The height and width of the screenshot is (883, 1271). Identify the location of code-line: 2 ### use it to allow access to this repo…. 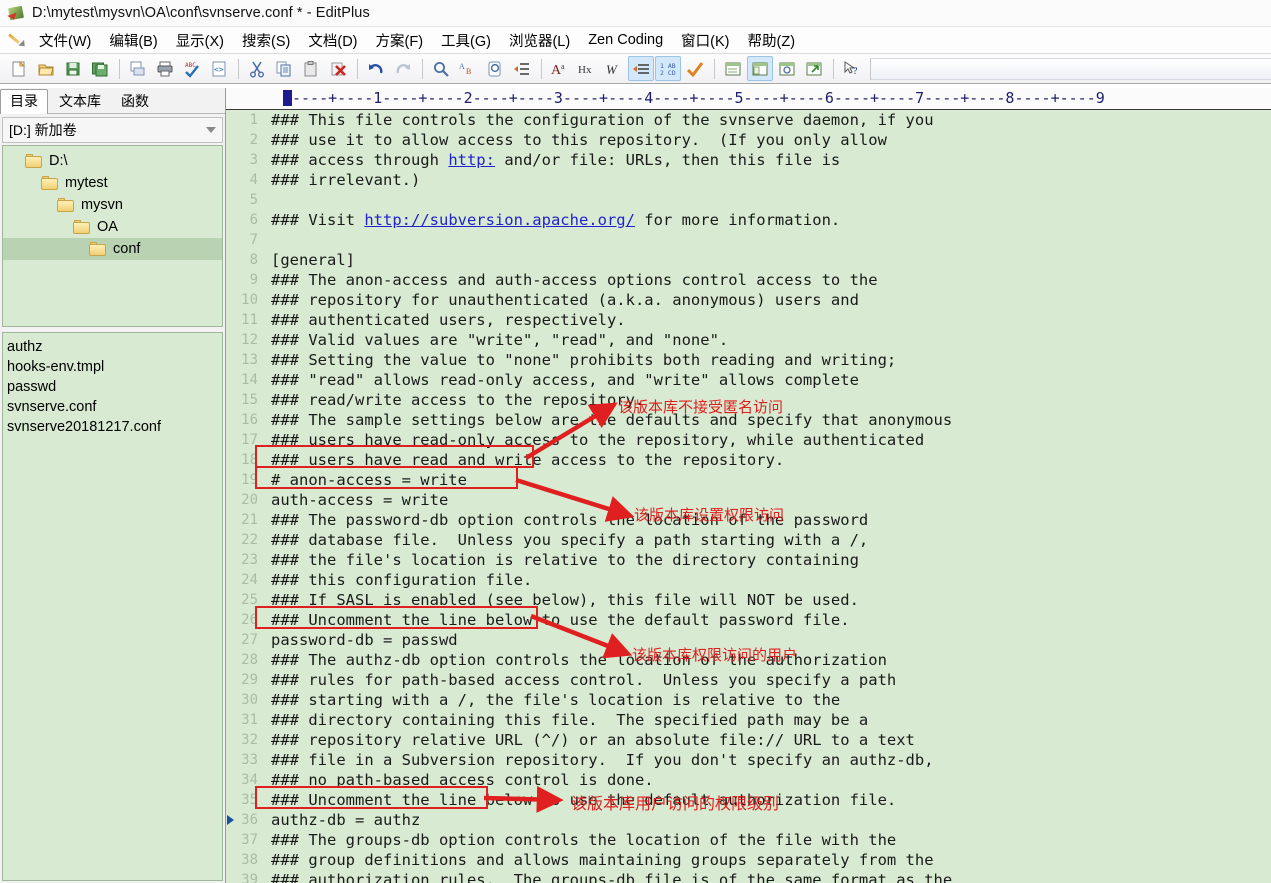
(748, 140).